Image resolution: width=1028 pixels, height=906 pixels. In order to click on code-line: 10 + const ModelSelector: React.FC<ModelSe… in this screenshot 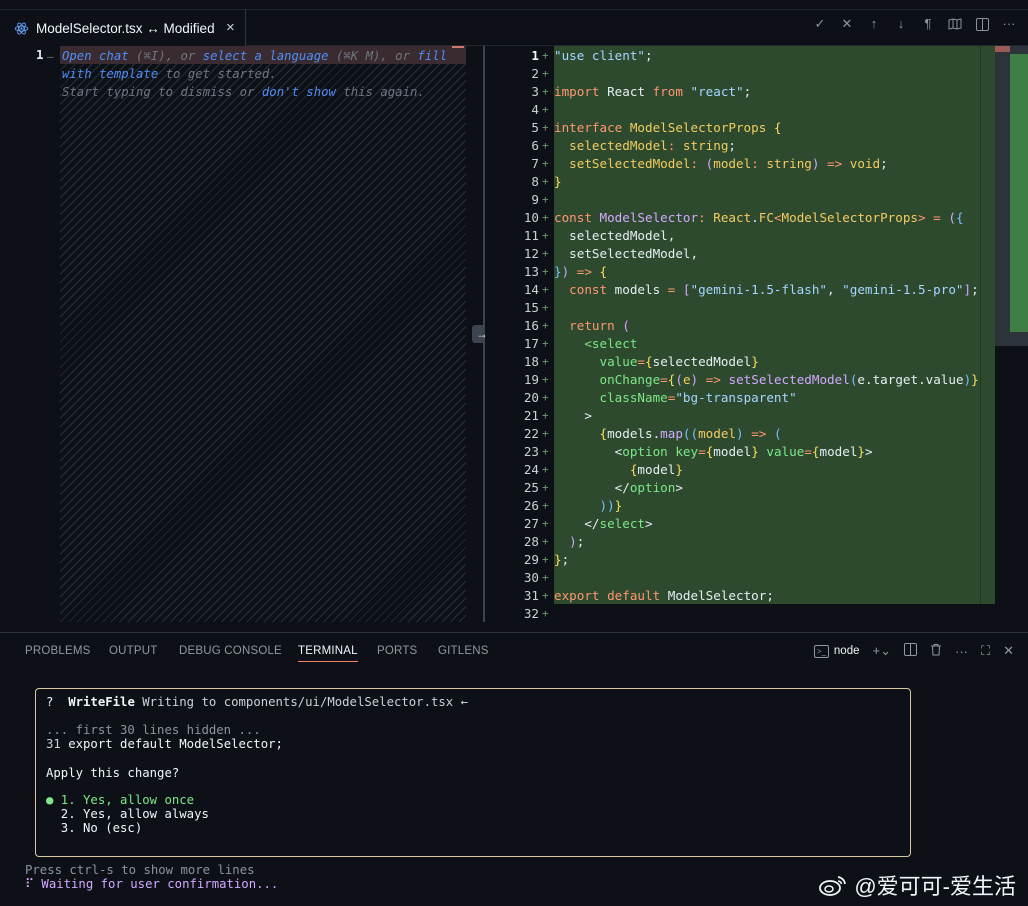, I will do `click(740, 218)`.